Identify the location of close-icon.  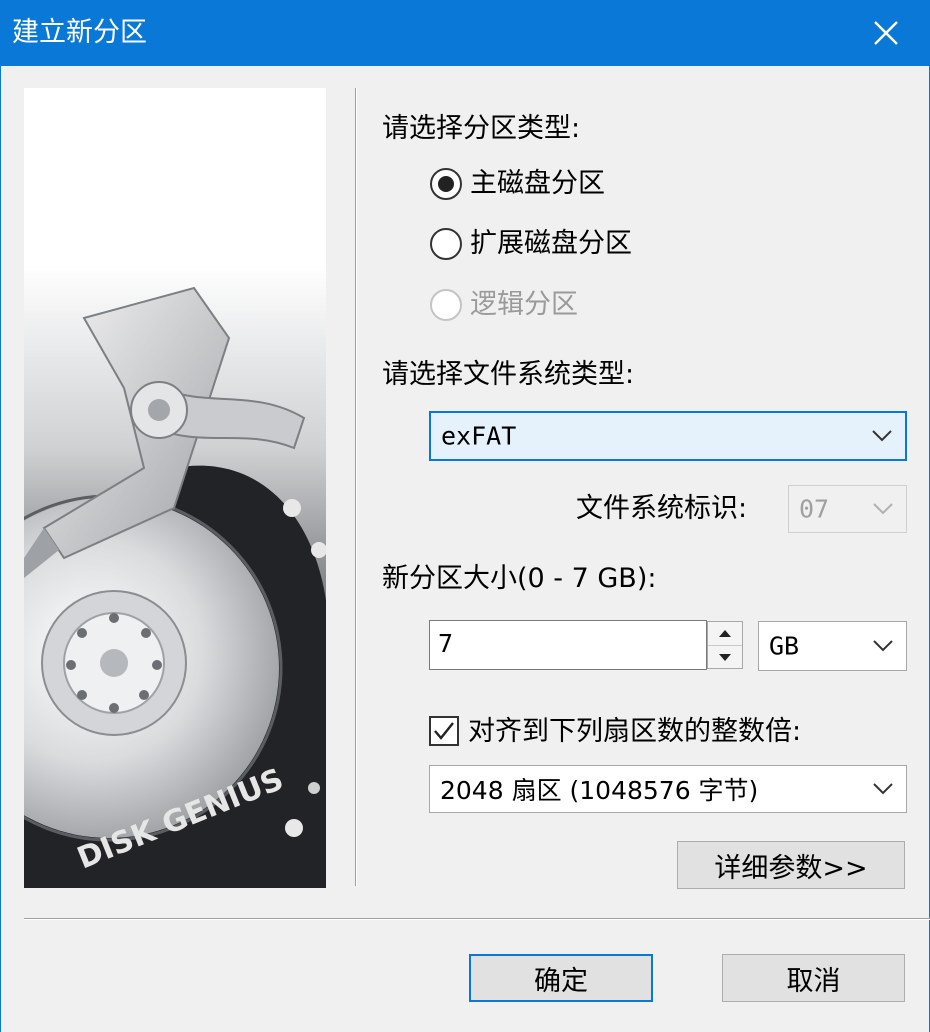
(886, 33).